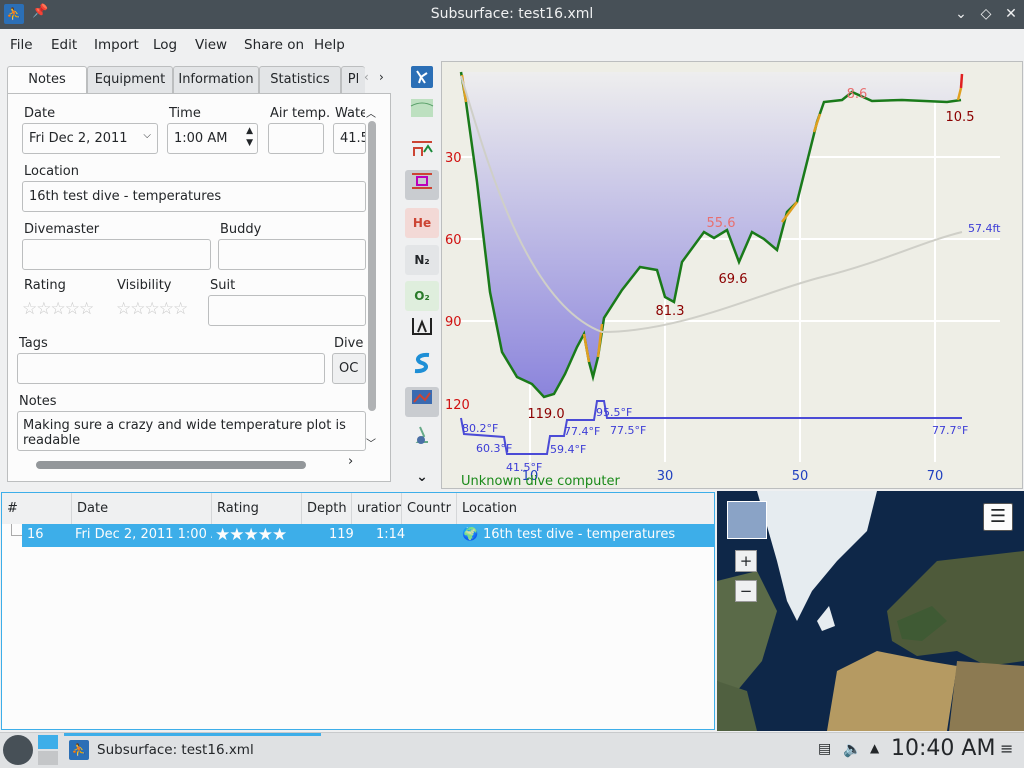 This screenshot has height=768, width=1024. I want to click on scroll-down-icon: ﹀, so click(371, 442).